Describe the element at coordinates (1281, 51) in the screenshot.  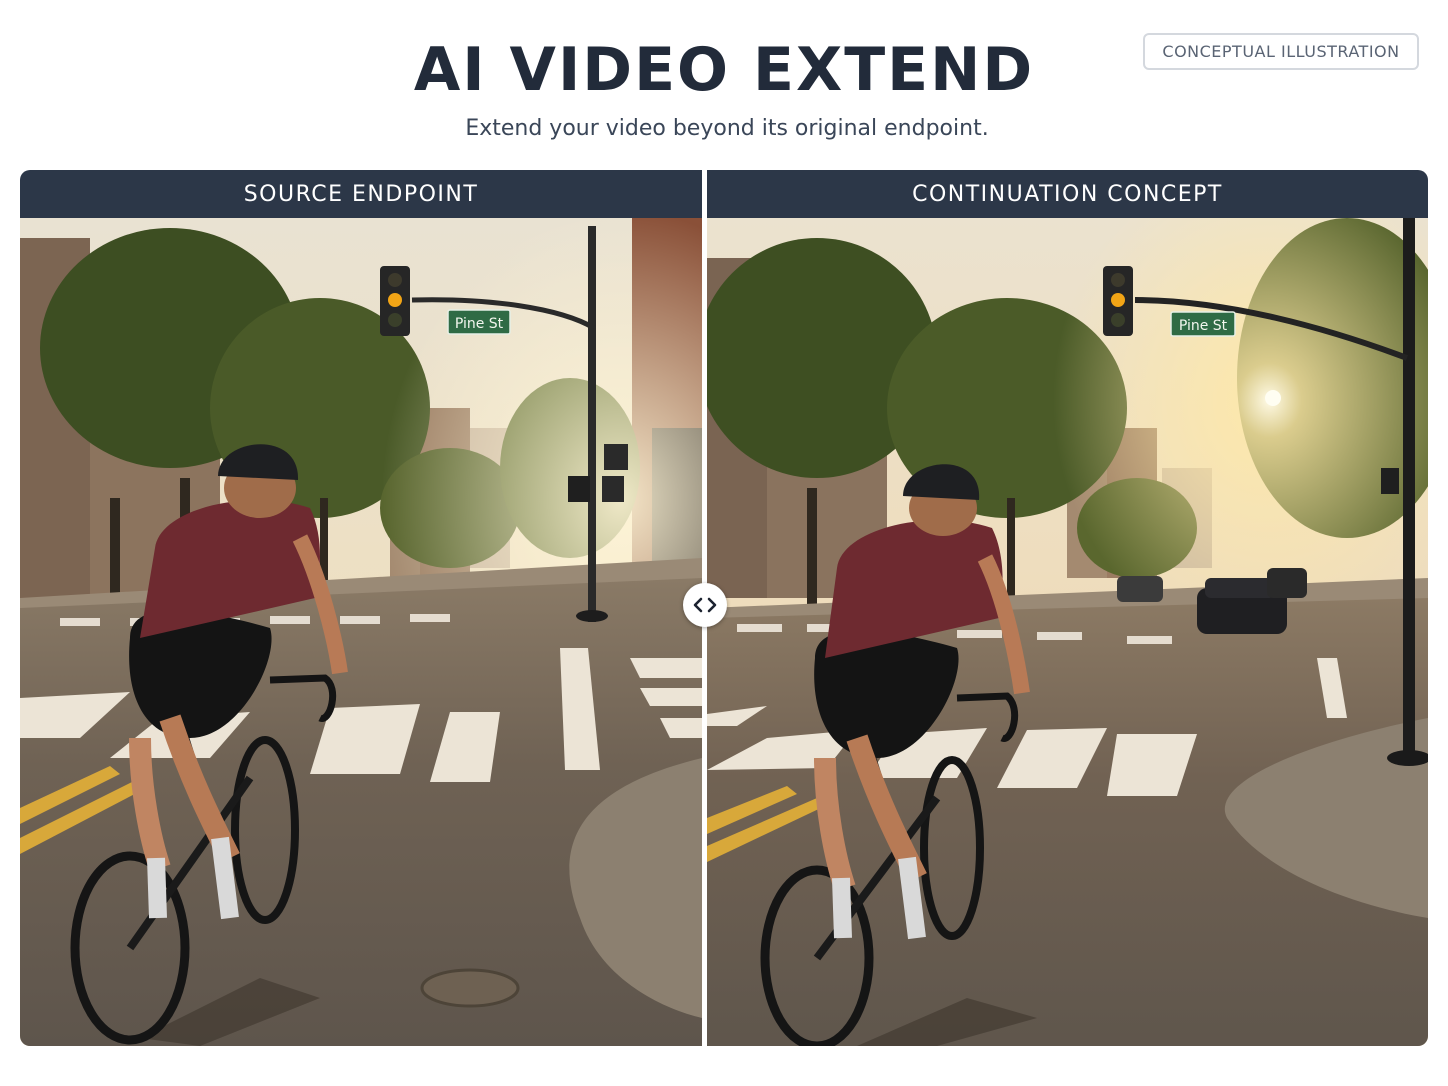
I see `conceptual-illustration-badge: CONCEPTUAL ILLUSTRATION` at that location.